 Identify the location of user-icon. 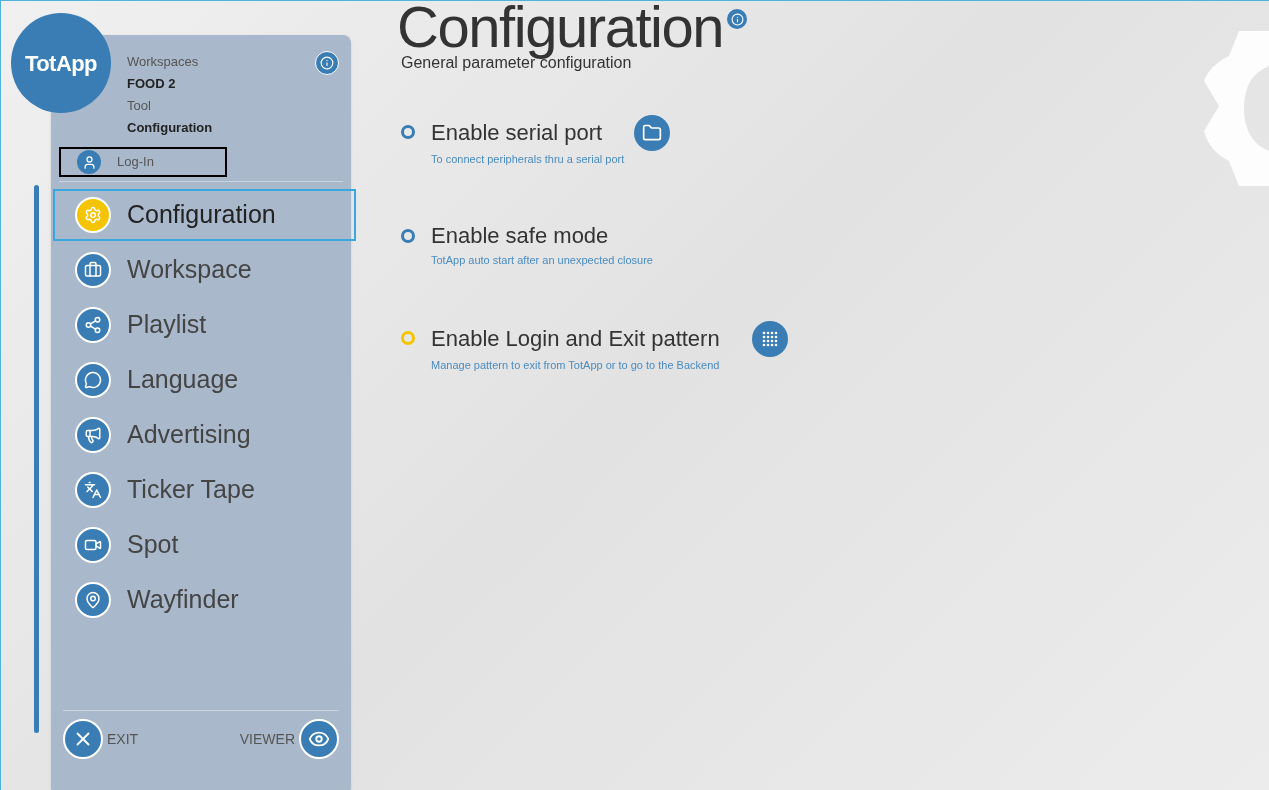
(89, 162).